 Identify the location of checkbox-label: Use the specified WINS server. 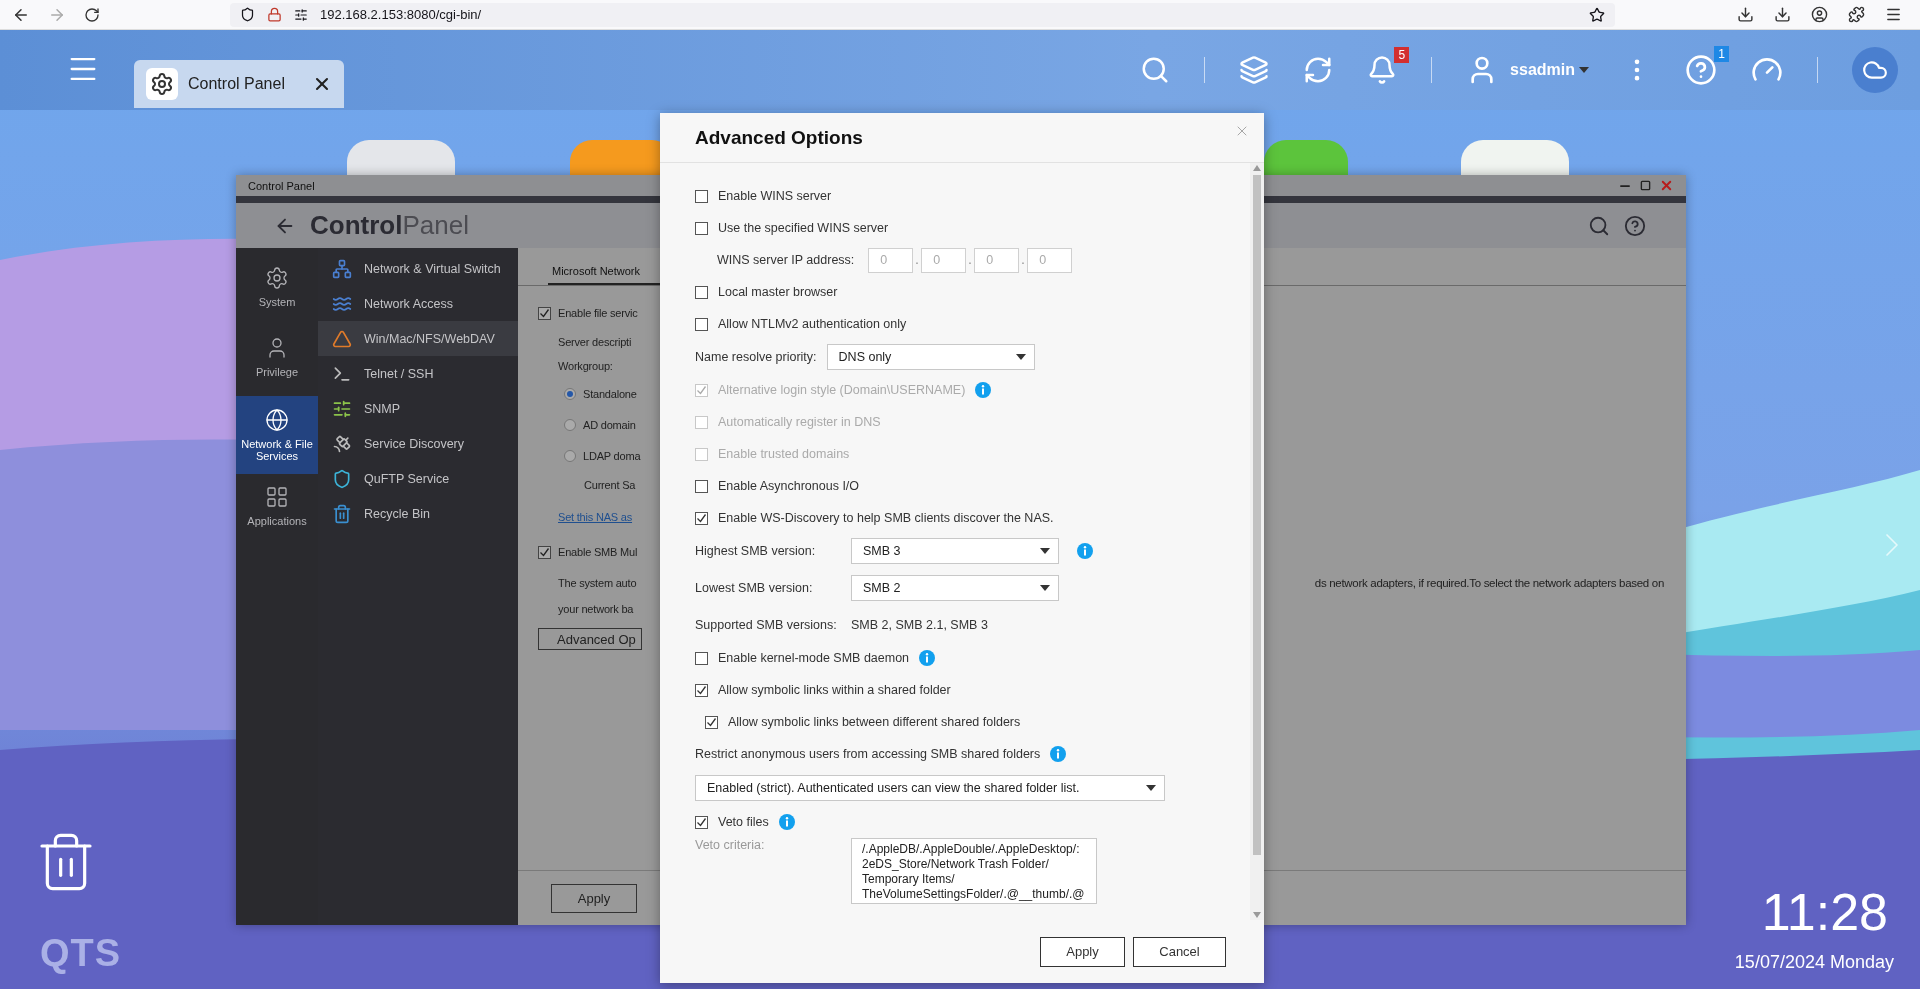
(803, 228).